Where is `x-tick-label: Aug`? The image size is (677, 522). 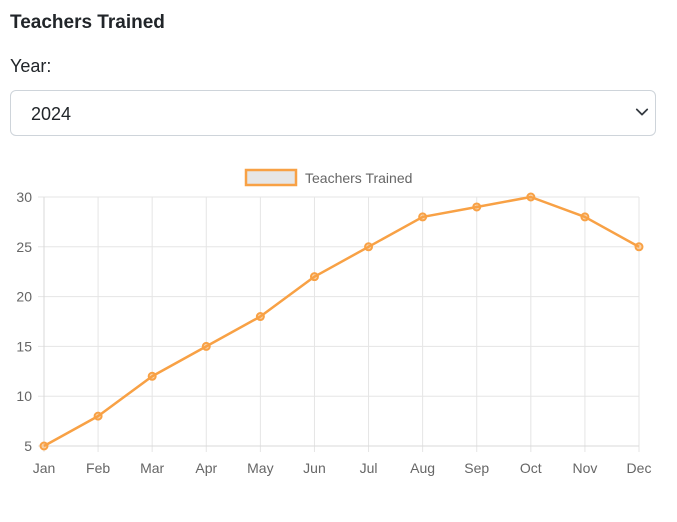 x-tick-label: Aug is located at coordinates (422, 468).